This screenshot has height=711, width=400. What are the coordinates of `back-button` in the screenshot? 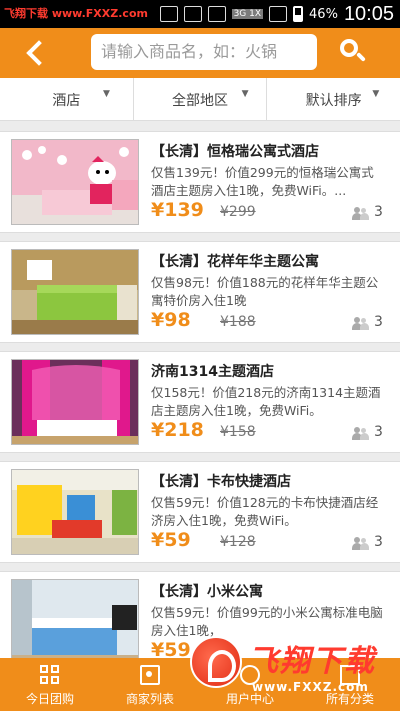 It's located at (37, 53).